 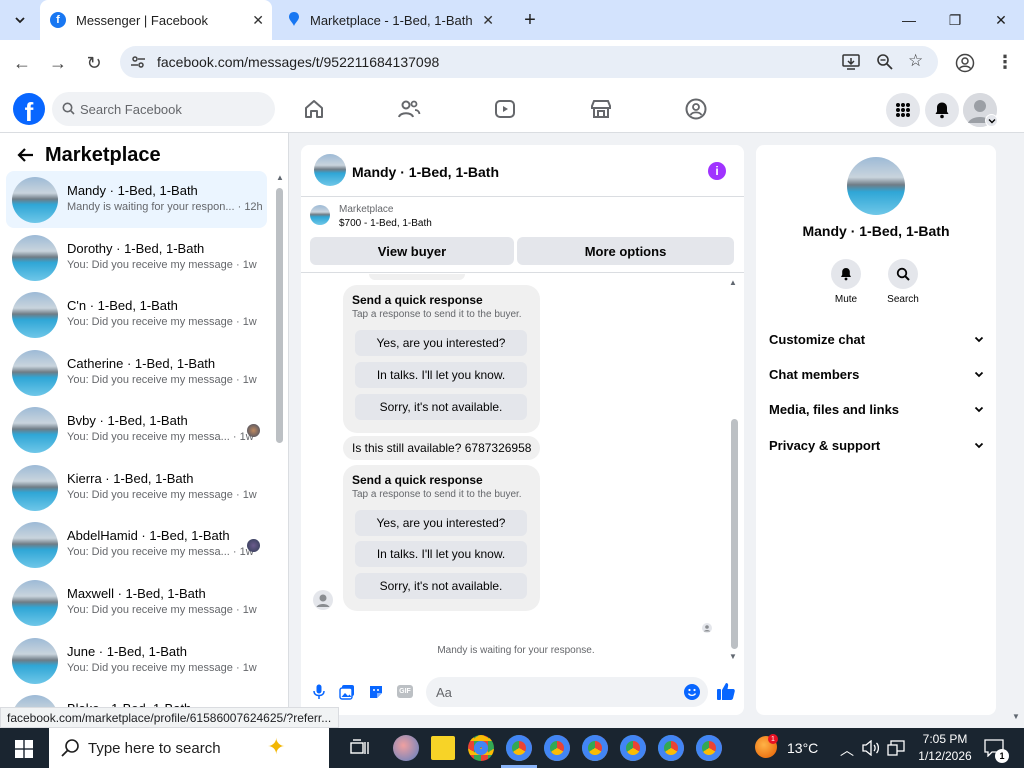 I want to click on restore-button: ❐, so click(x=955, y=20).